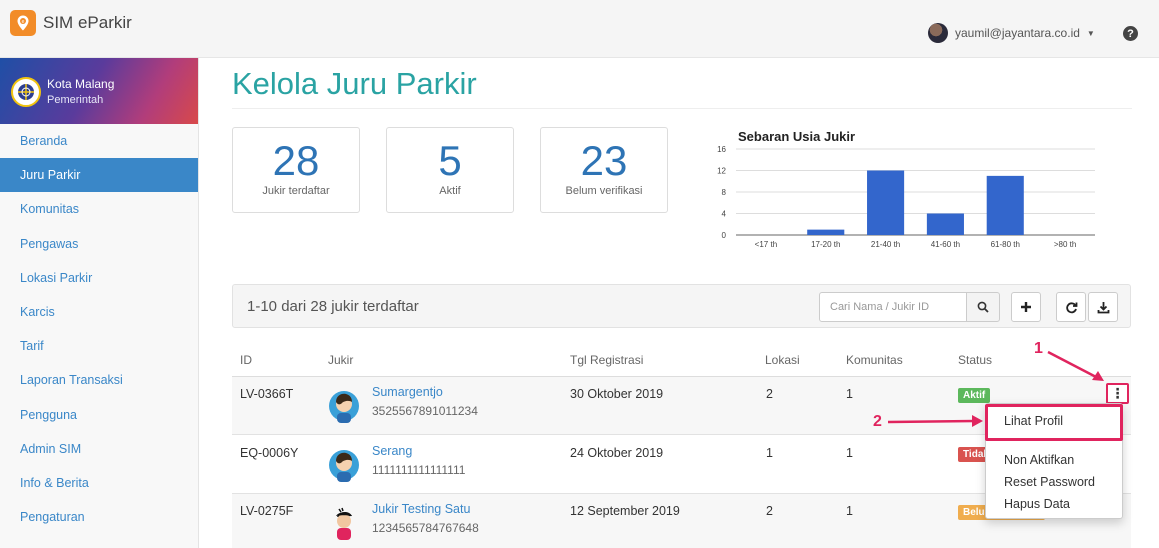  Describe the element at coordinates (995, 388) in the screenshot. I see `annotation-arrows` at that location.